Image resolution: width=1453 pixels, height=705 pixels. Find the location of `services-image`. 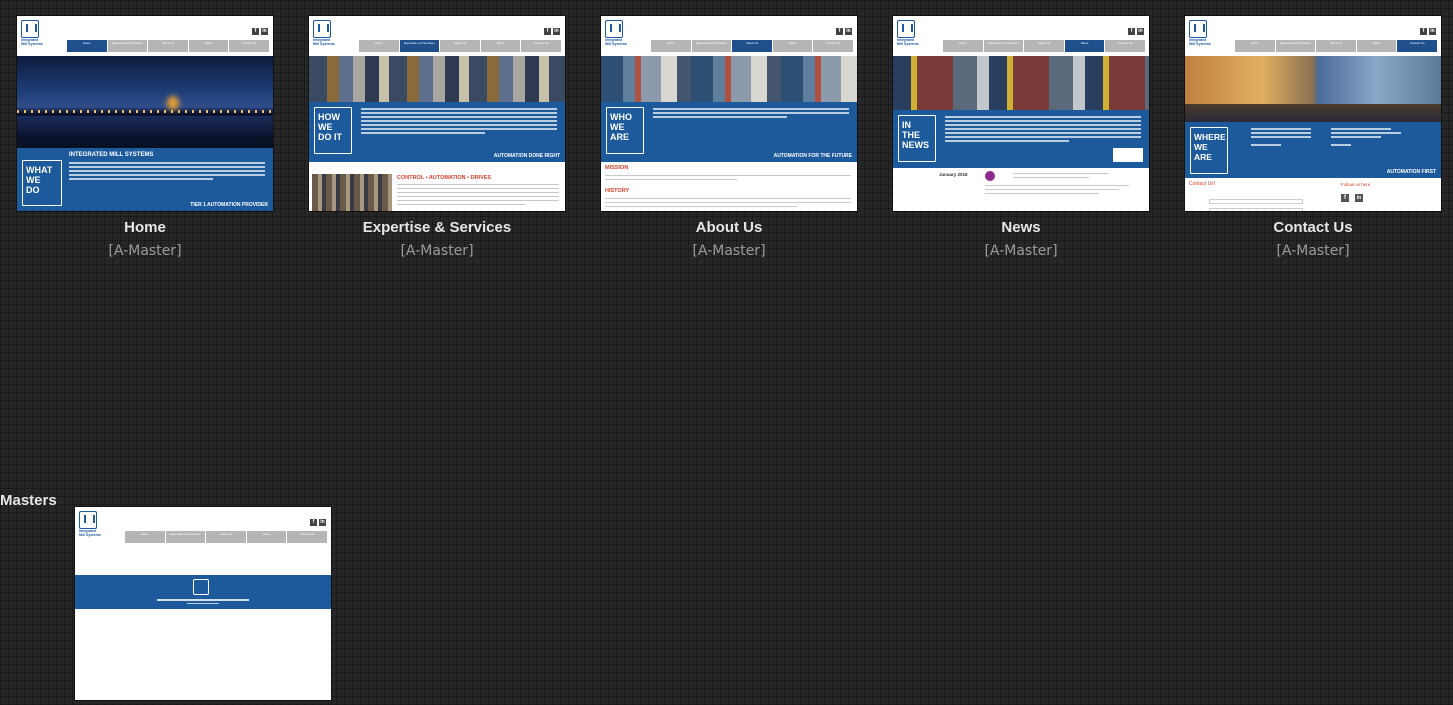

services-image is located at coordinates (352, 192).